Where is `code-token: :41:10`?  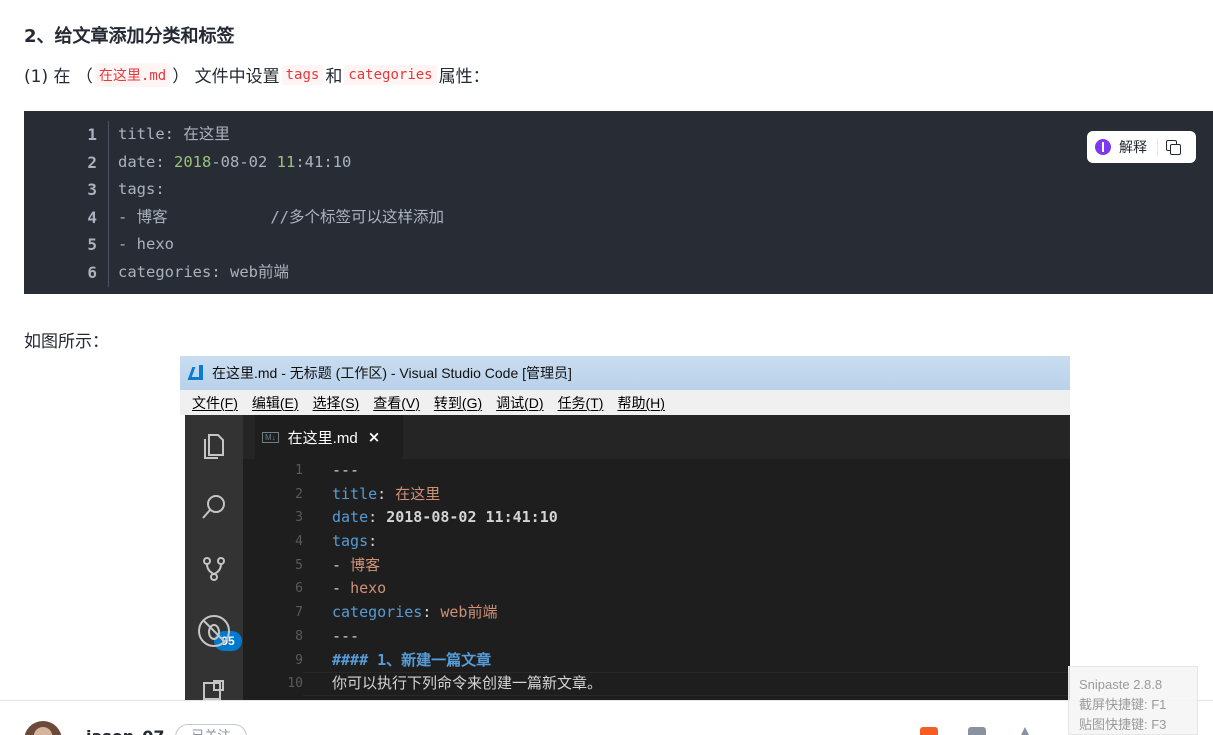
code-token: :41:10 is located at coordinates (323, 161).